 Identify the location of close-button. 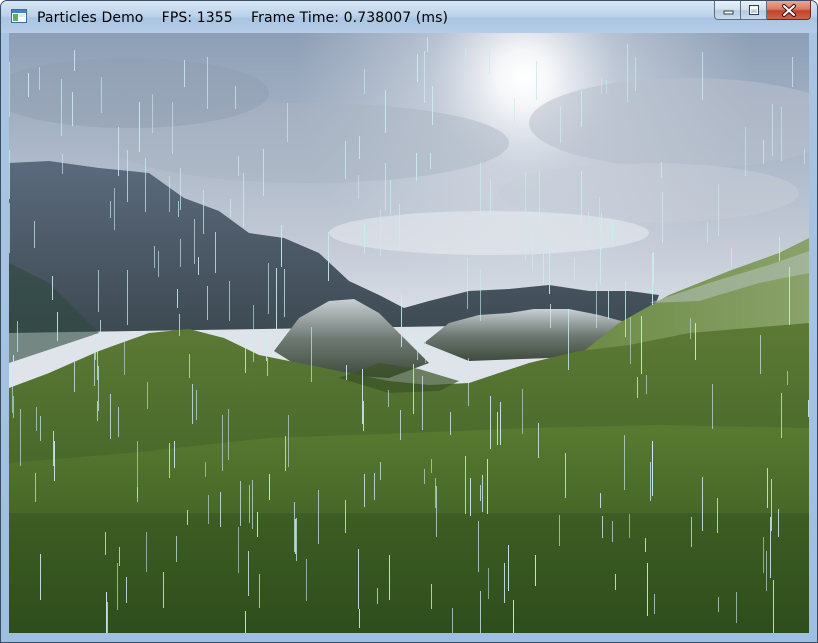
(789, 10).